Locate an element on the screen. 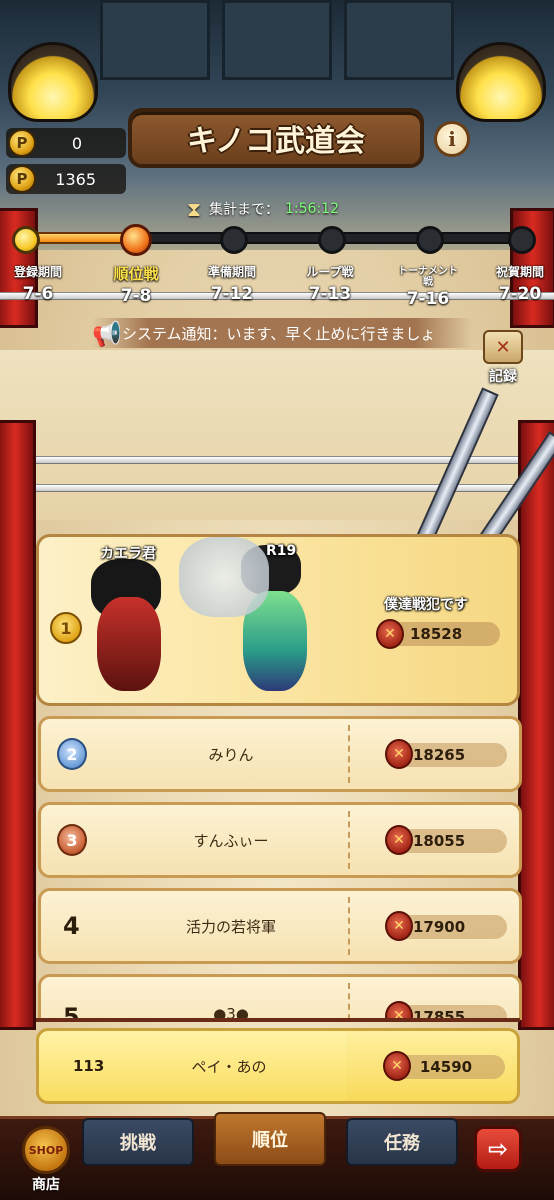  phase-celebration: 祝賀期間 7-20 is located at coordinates (517, 285).